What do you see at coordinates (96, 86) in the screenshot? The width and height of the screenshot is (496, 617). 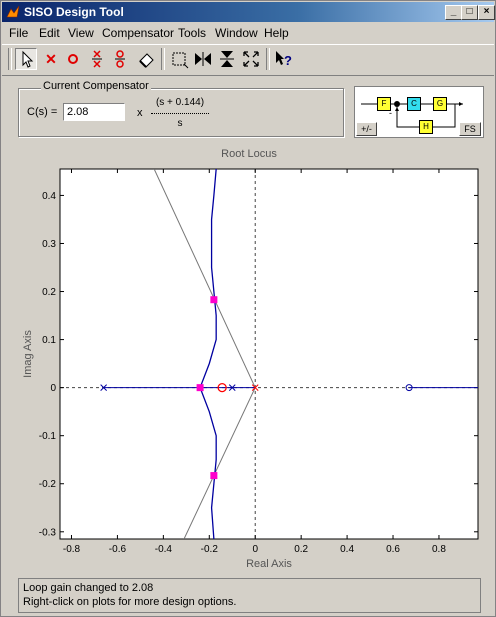 I see `compensator-legend: Current Compensator` at bounding box center [96, 86].